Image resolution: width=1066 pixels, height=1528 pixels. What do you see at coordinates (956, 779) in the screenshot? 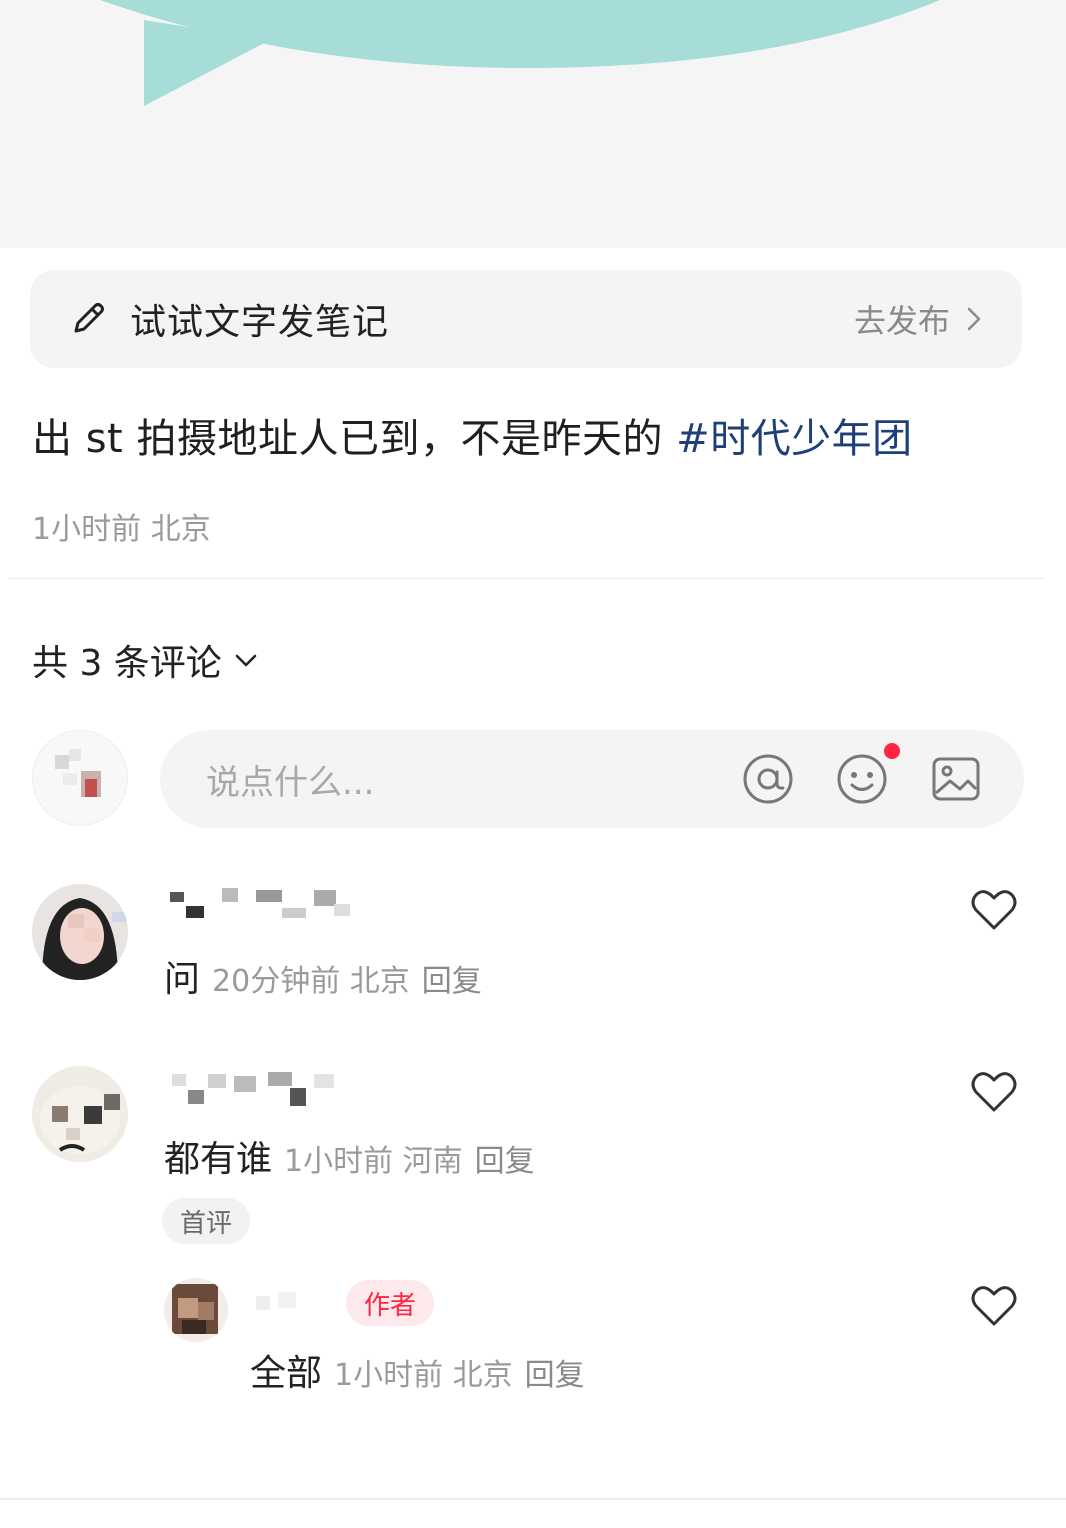
I see `image-icon` at bounding box center [956, 779].